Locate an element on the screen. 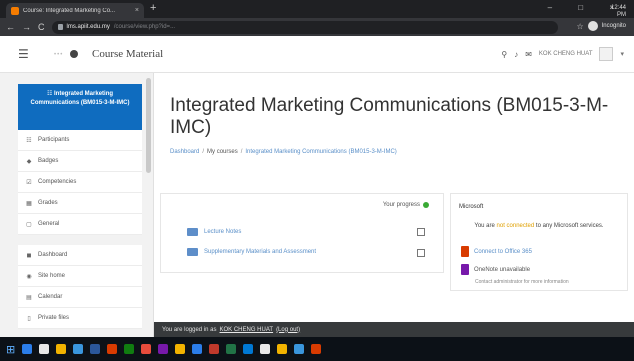 The width and height of the screenshot is (634, 361). drawer-item-label: Participants is located at coordinates (54, 140).